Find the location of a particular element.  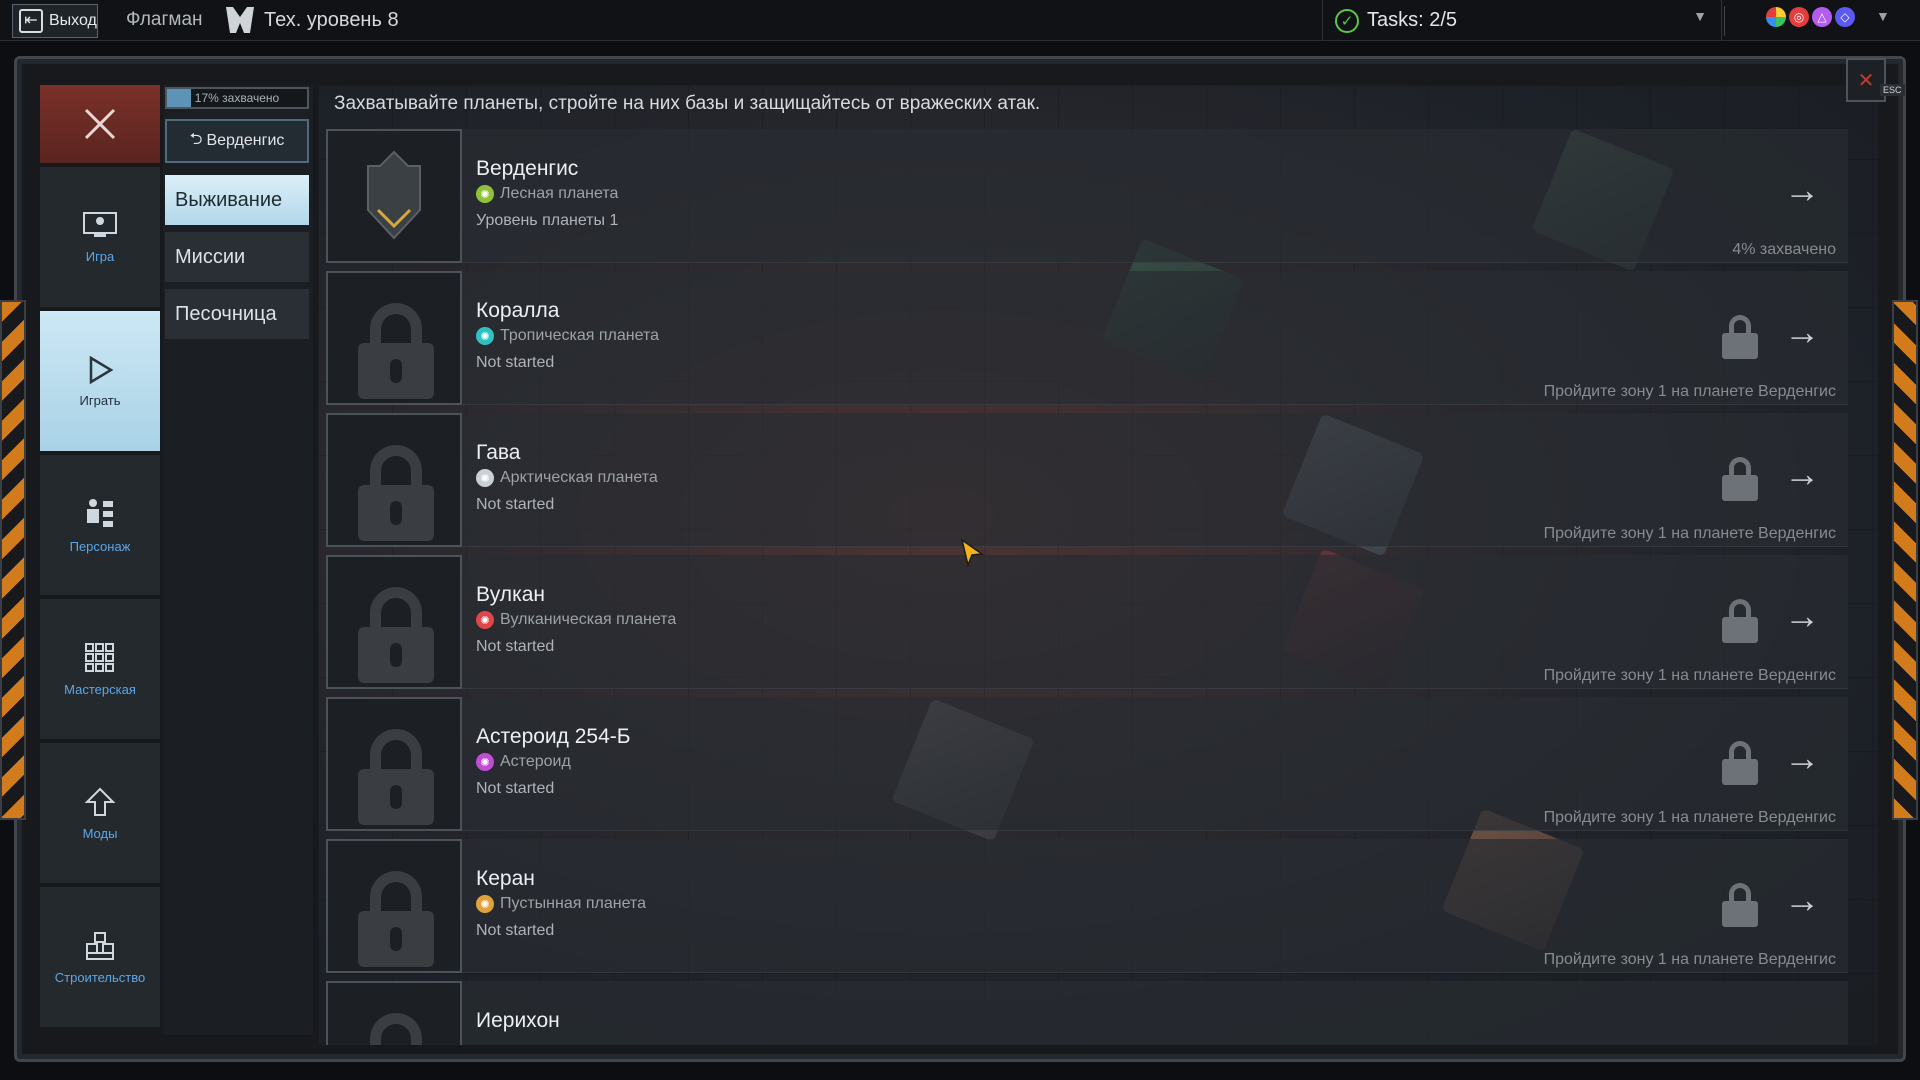

planet-type-label: Вулканическая планета is located at coordinates (588, 619).